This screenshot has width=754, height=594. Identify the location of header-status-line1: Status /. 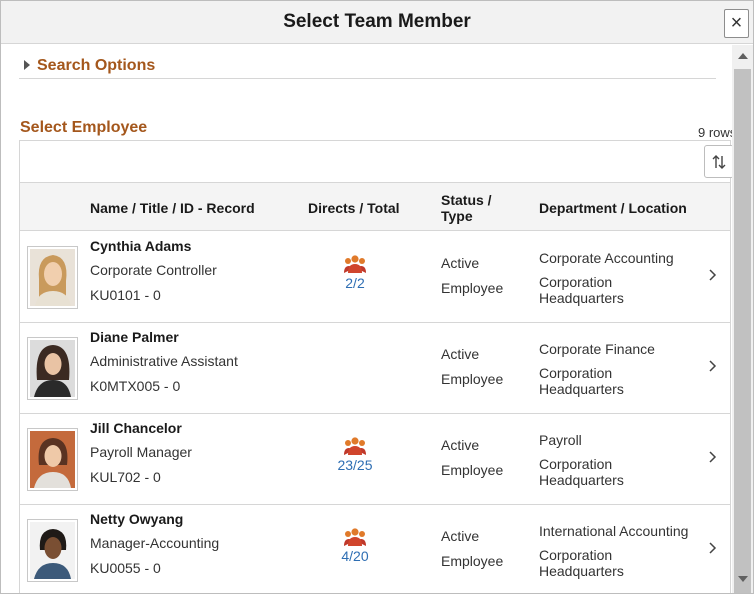
(466, 200).